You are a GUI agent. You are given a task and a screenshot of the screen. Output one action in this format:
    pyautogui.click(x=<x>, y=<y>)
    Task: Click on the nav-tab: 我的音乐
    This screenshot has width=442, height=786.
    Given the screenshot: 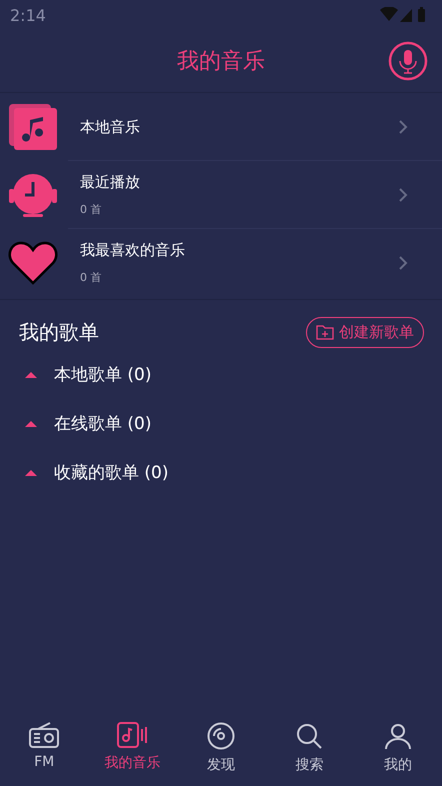 What is the action you would take?
    pyautogui.click(x=132, y=747)
    